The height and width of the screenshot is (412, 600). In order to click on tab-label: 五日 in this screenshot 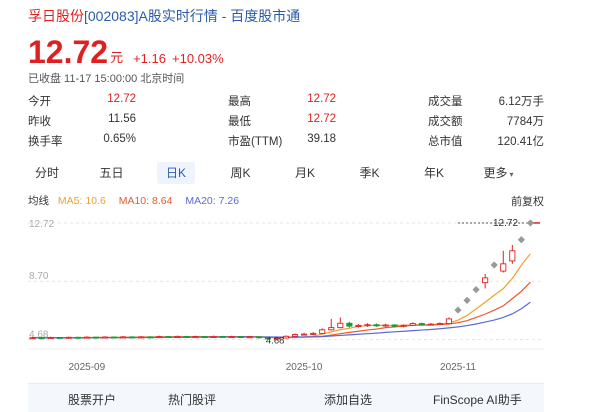, I will do `click(111, 173)`.